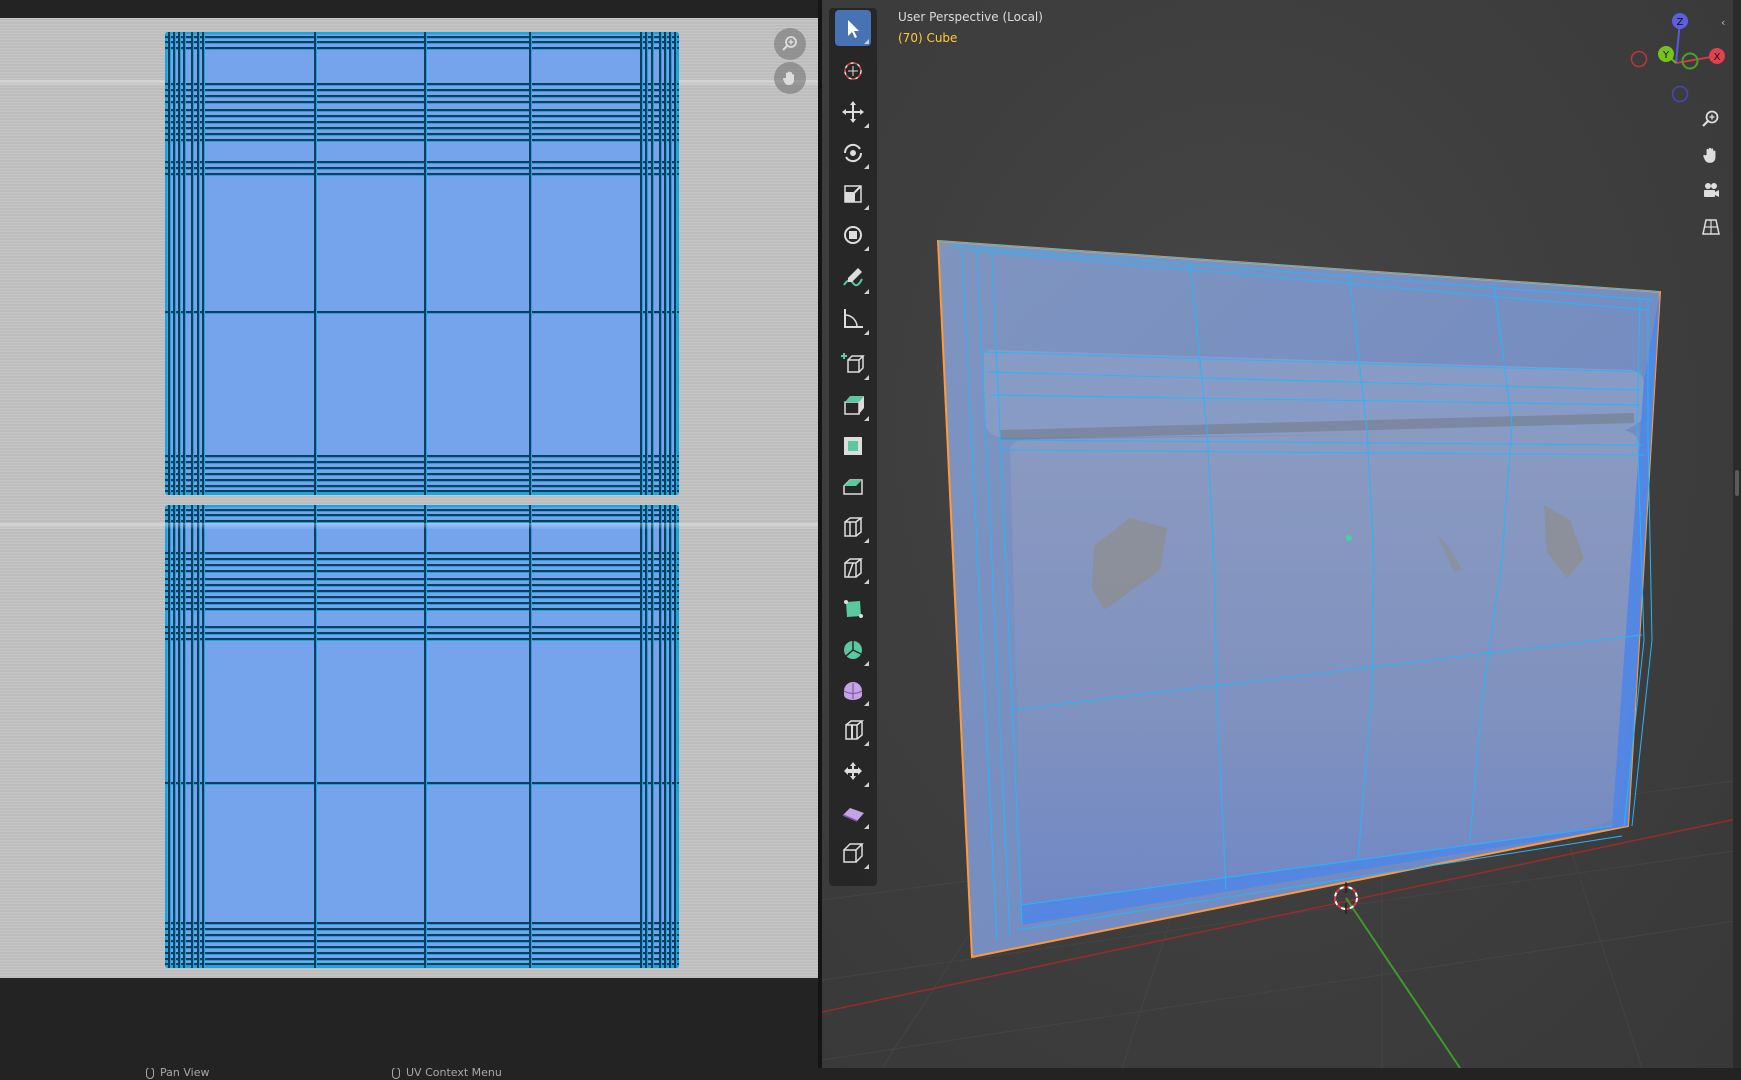  I want to click on uv-editor-header, so click(409, 9).